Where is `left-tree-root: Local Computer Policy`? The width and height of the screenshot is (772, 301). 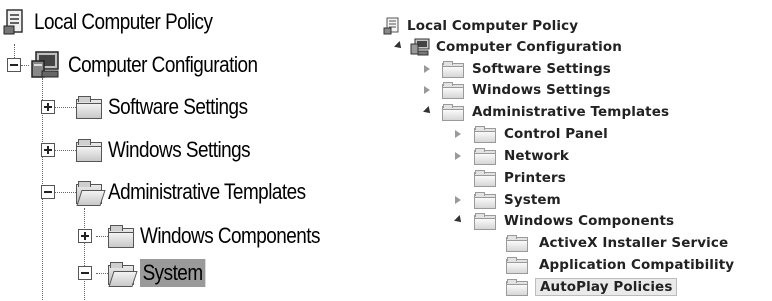
left-tree-root: Local Computer Policy is located at coordinates (122, 22).